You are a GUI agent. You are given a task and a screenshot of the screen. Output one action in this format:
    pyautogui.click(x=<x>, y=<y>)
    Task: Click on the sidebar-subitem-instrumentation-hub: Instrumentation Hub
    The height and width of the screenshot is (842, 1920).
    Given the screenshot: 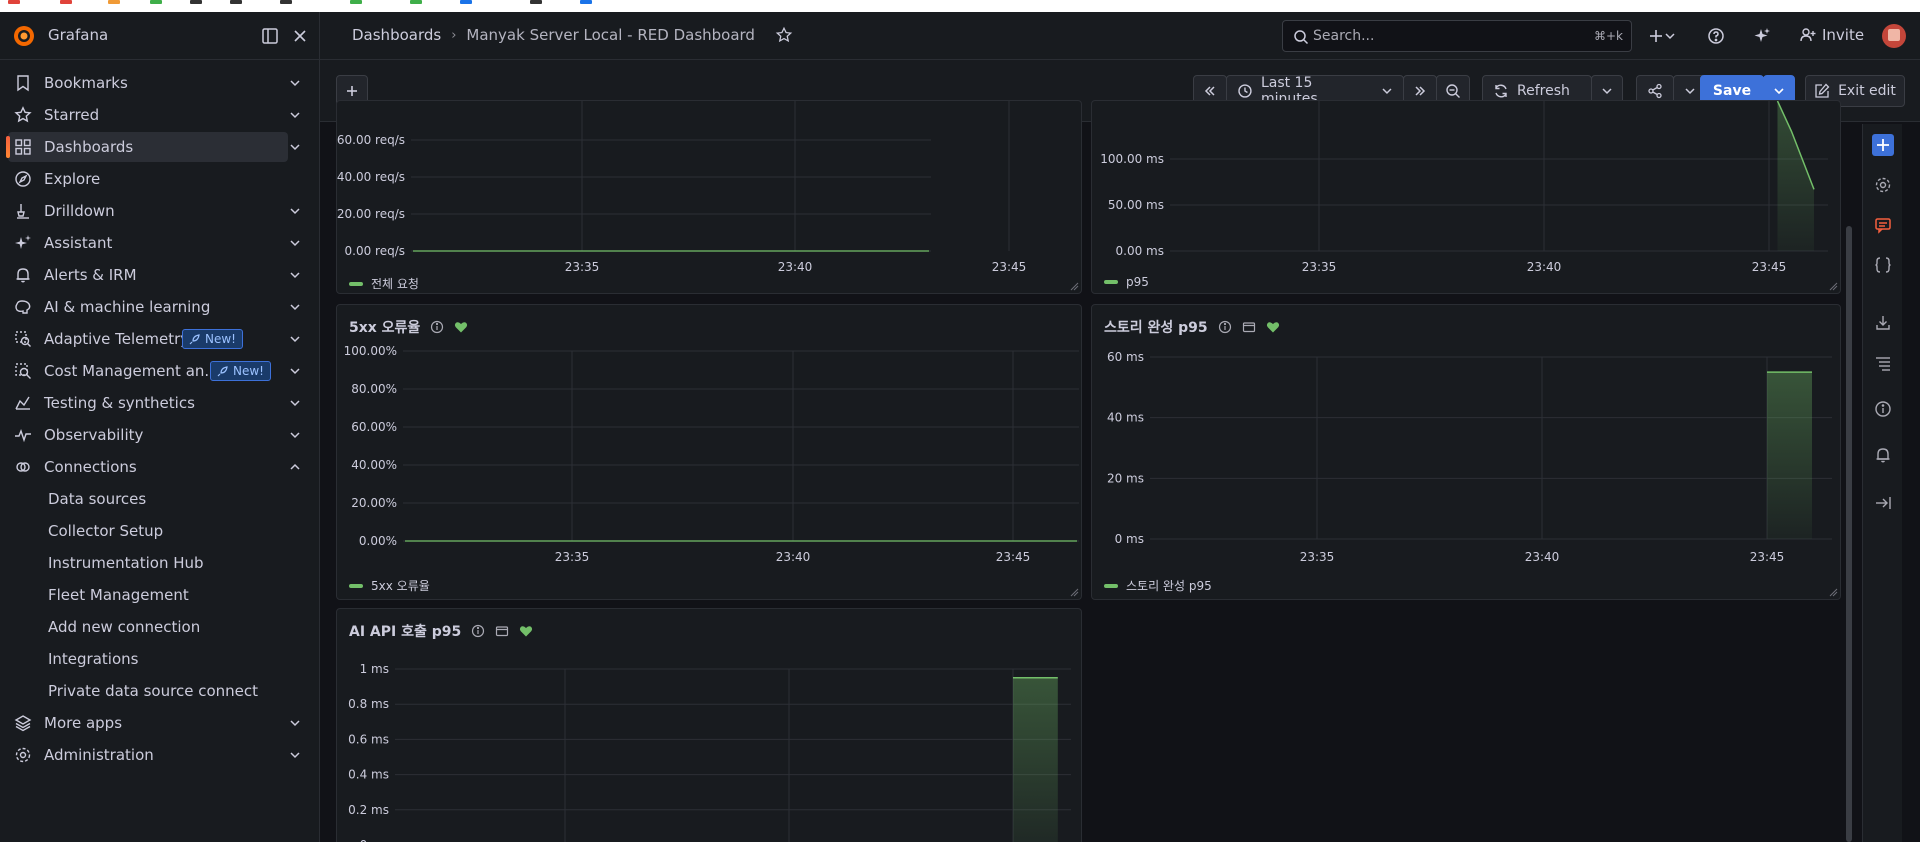 What is the action you would take?
    pyautogui.click(x=126, y=563)
    